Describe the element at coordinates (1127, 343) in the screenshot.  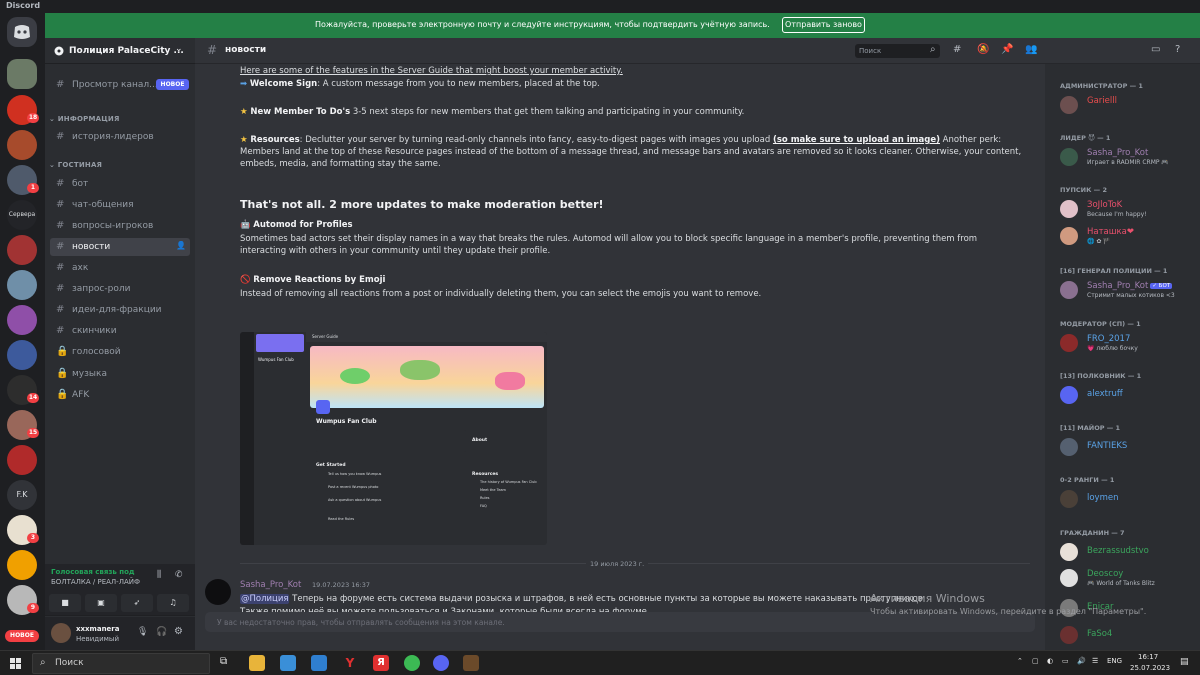
I see `member-item: FRO_2017 💗 люблю бочку` at that location.